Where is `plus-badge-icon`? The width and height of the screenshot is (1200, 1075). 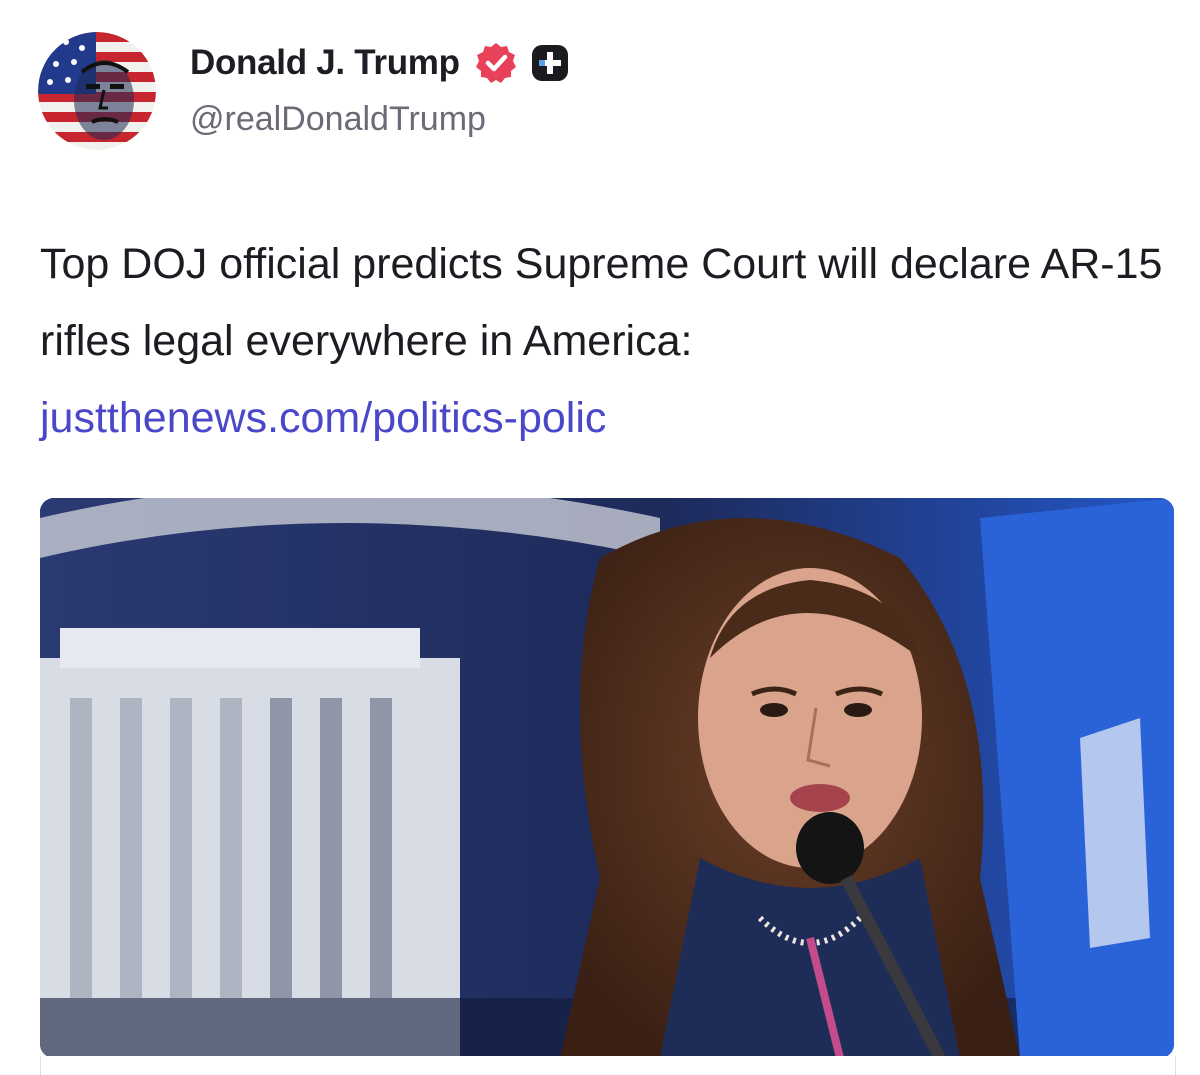 plus-badge-icon is located at coordinates (550, 63).